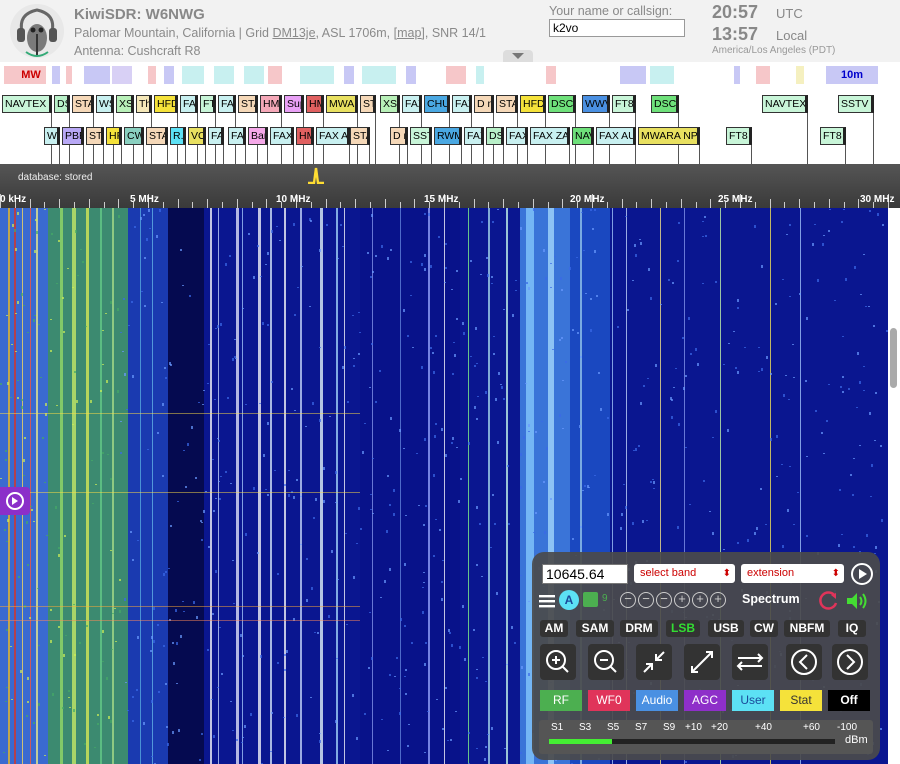 This screenshot has height=764, width=900. Describe the element at coordinates (134, 136) in the screenshot. I see `station-label: CW` at that location.